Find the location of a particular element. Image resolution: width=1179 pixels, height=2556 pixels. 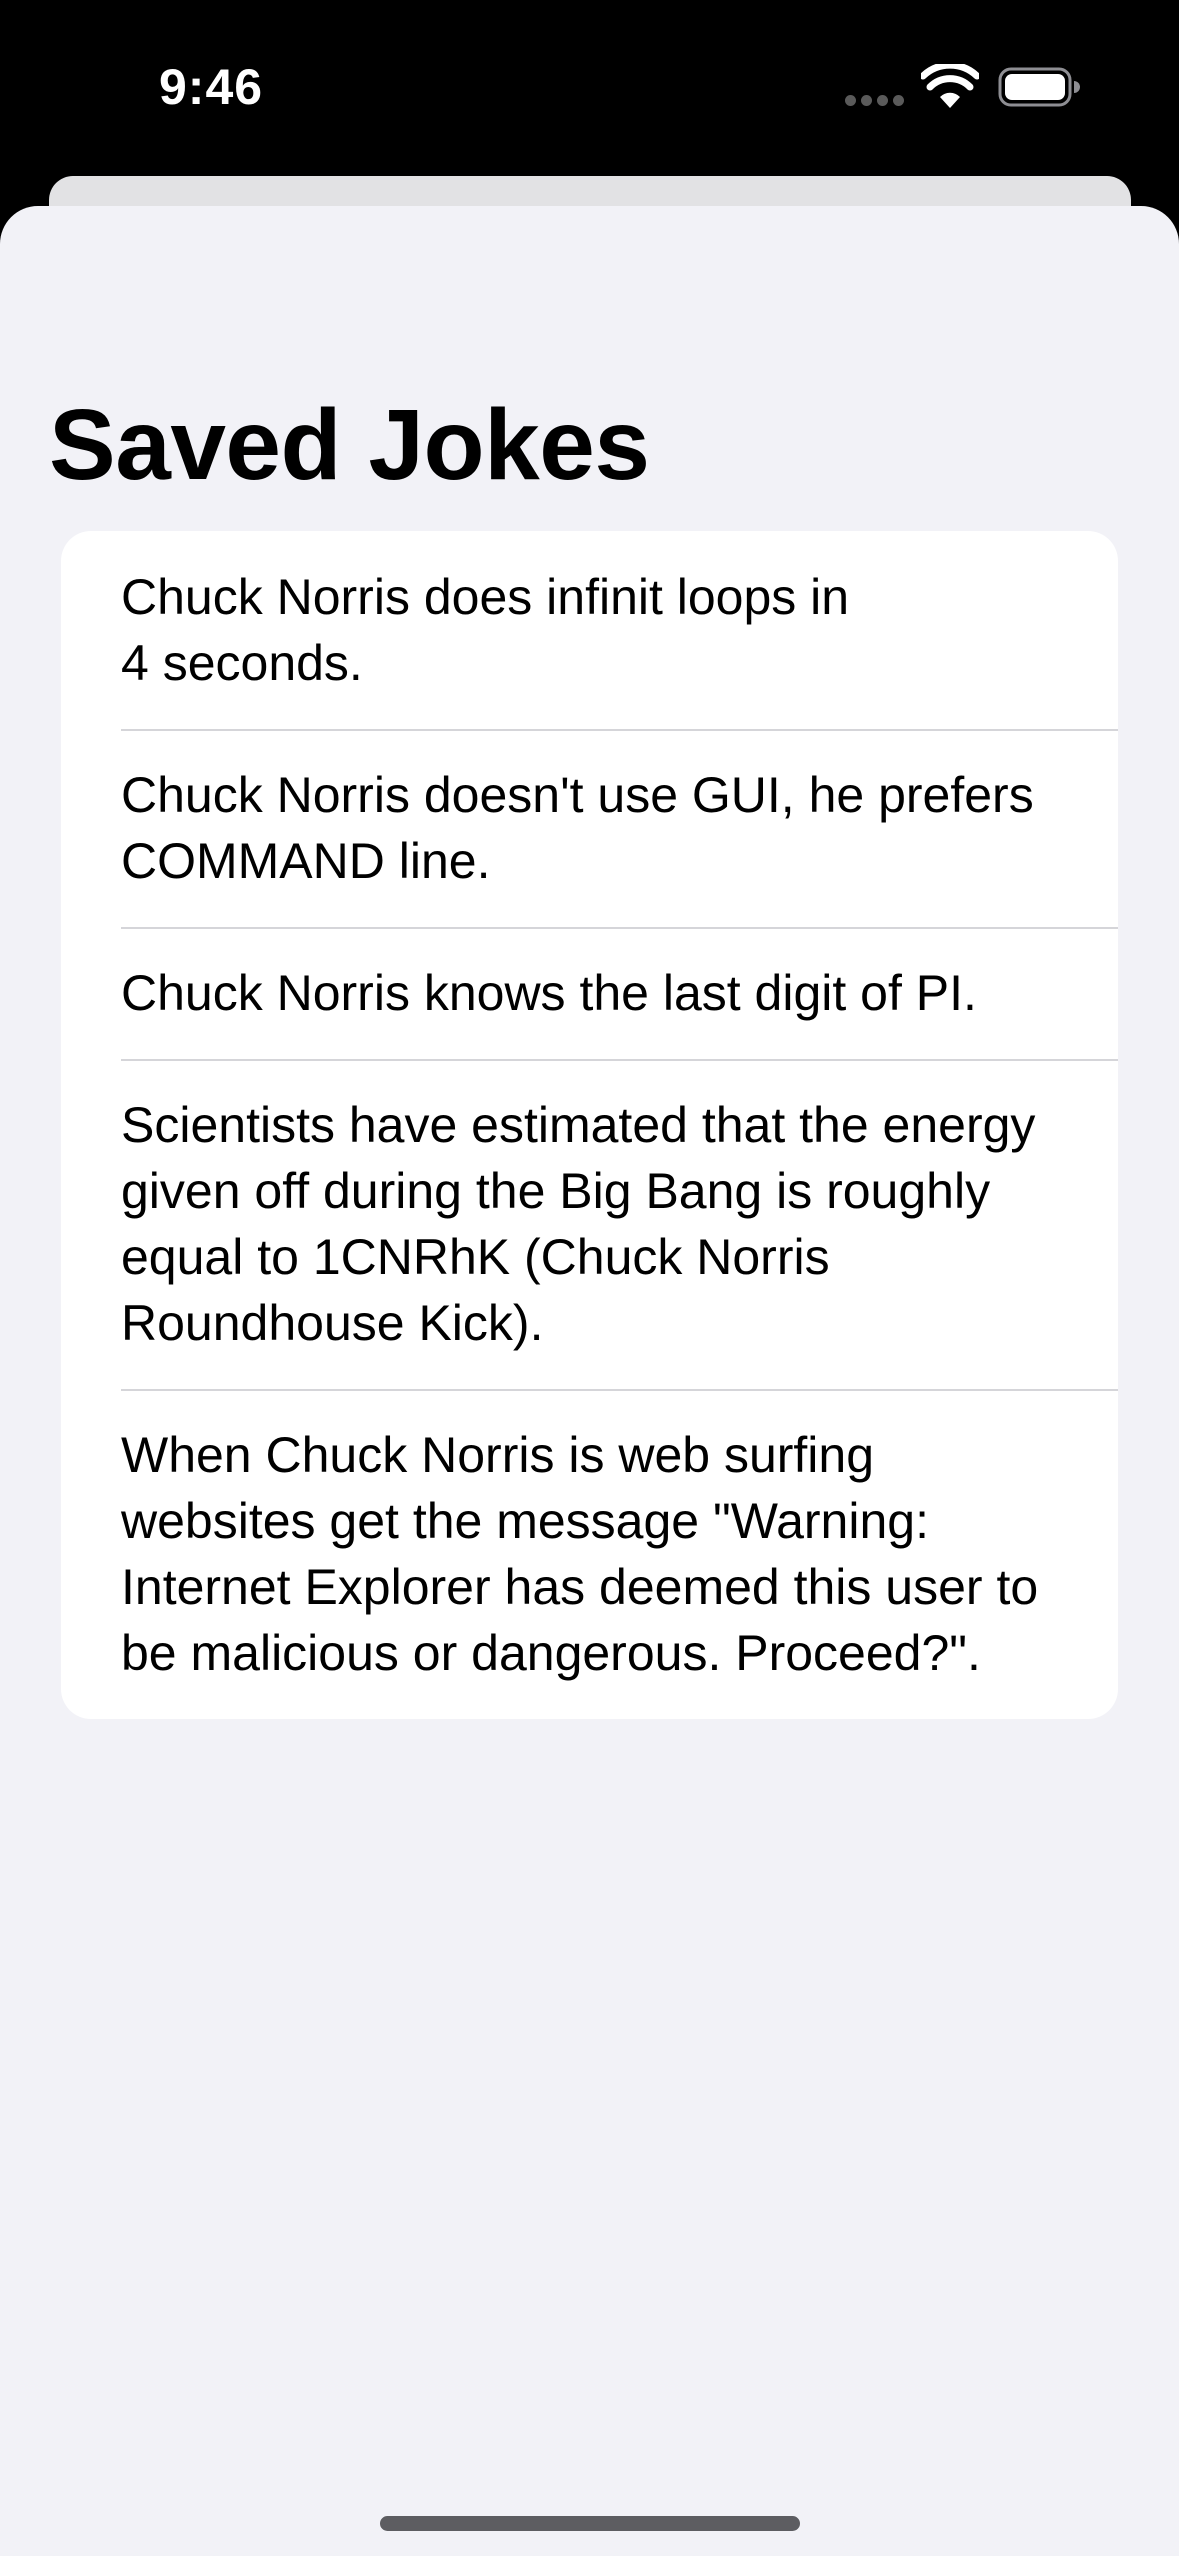

status-time: 9:46 is located at coordinates (211, 87).